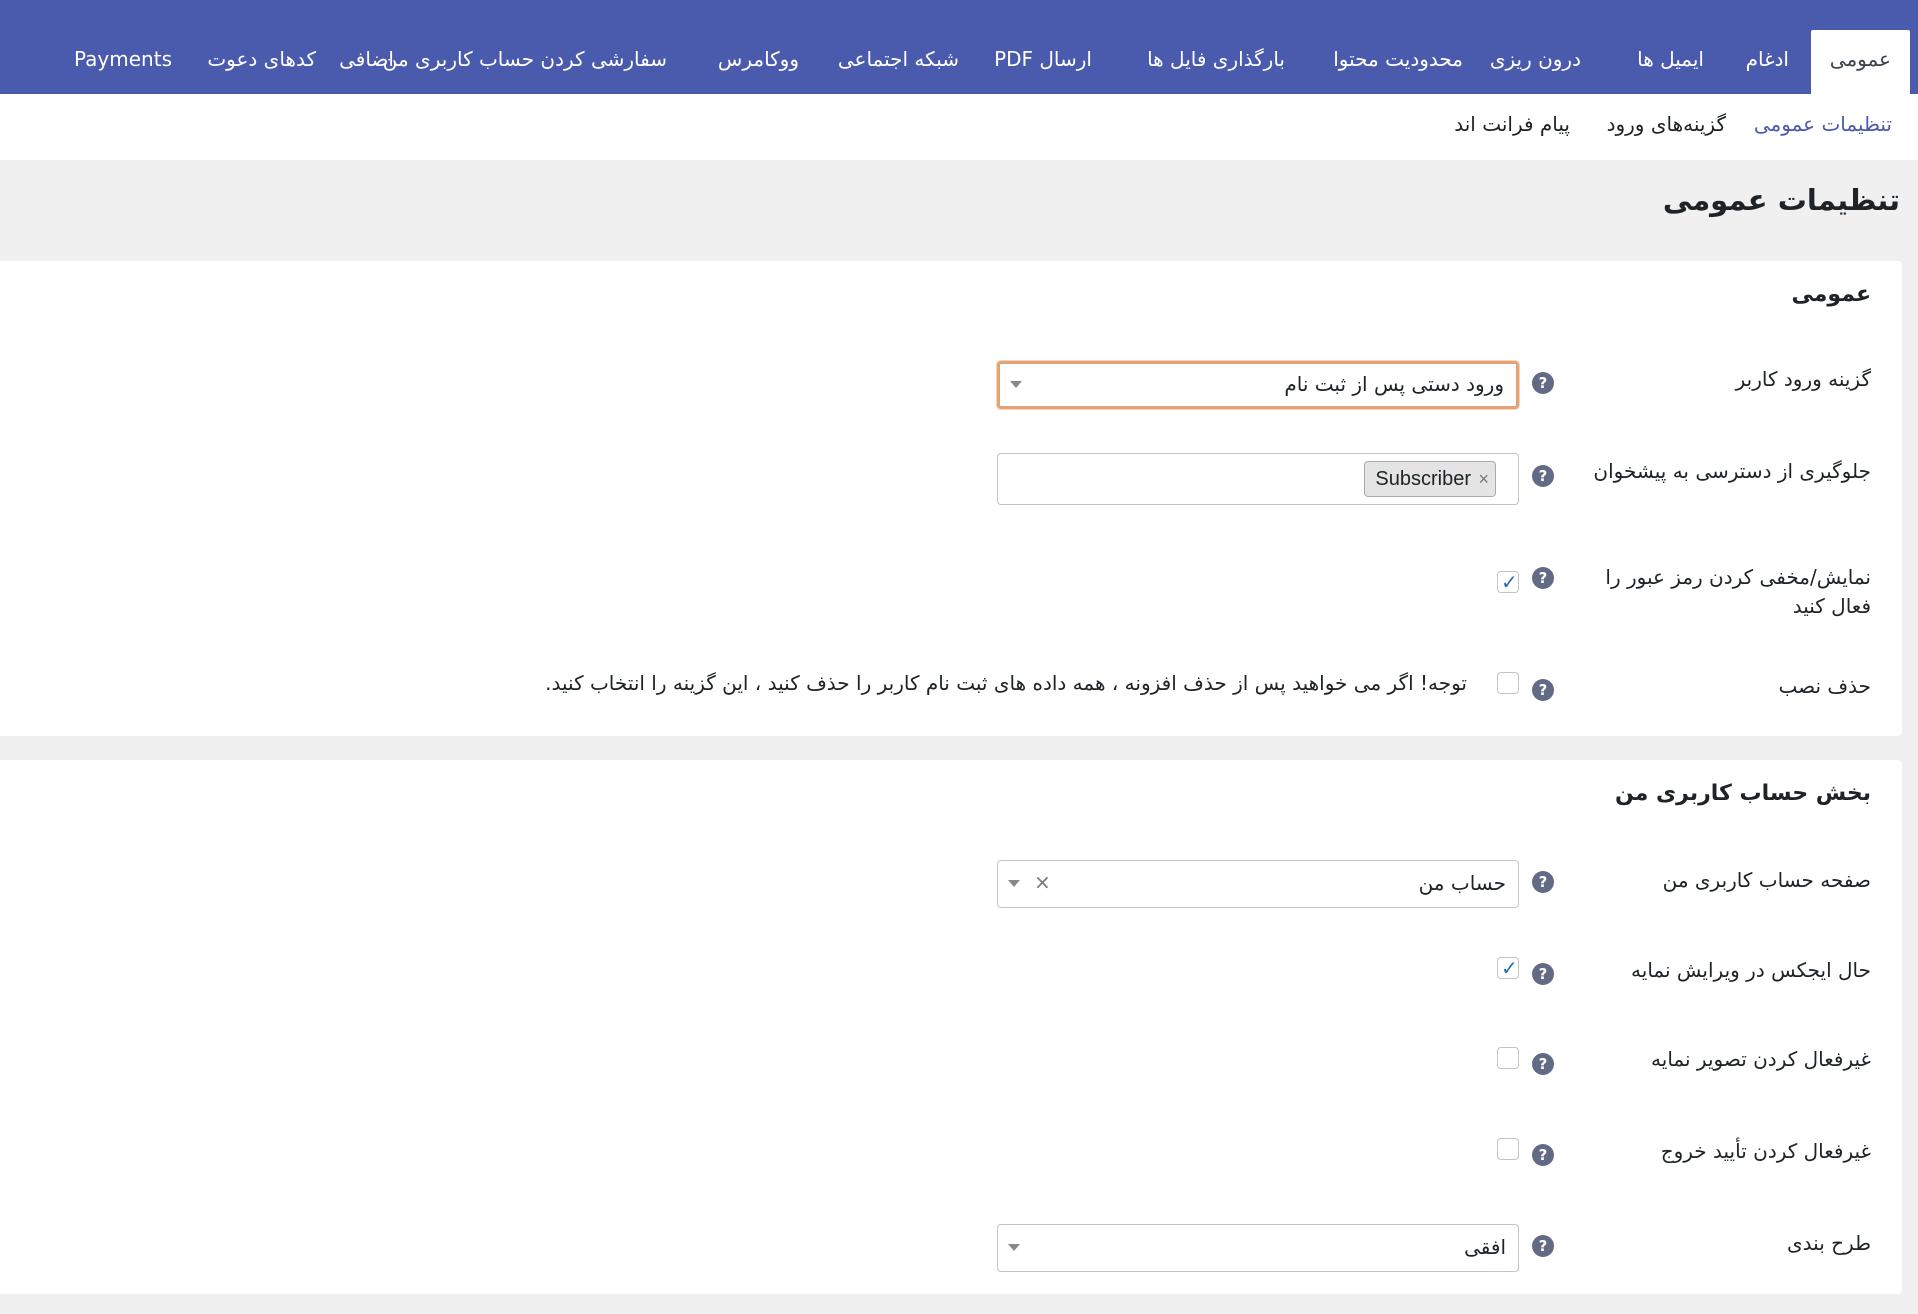  Describe the element at coordinates (1258, 884) in the screenshot. I see `my-account-page-select: حساب من ×` at that location.